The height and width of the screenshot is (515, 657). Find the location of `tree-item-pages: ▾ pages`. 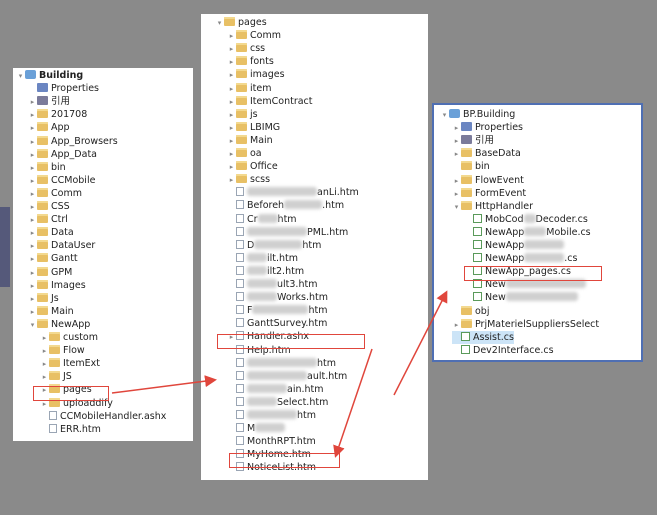

tree-item-pages: ▾ pages is located at coordinates (241, 22).